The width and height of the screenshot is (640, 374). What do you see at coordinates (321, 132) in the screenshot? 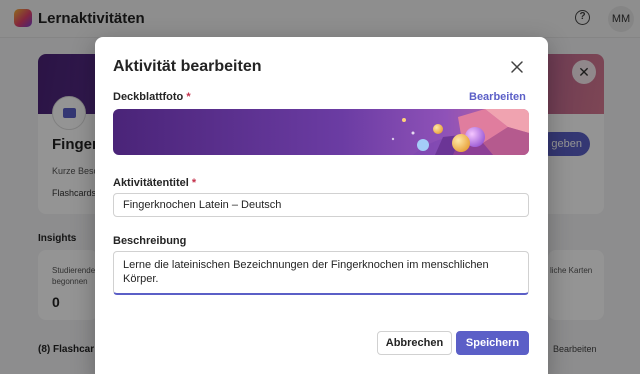
I see `cover-photo` at bounding box center [321, 132].